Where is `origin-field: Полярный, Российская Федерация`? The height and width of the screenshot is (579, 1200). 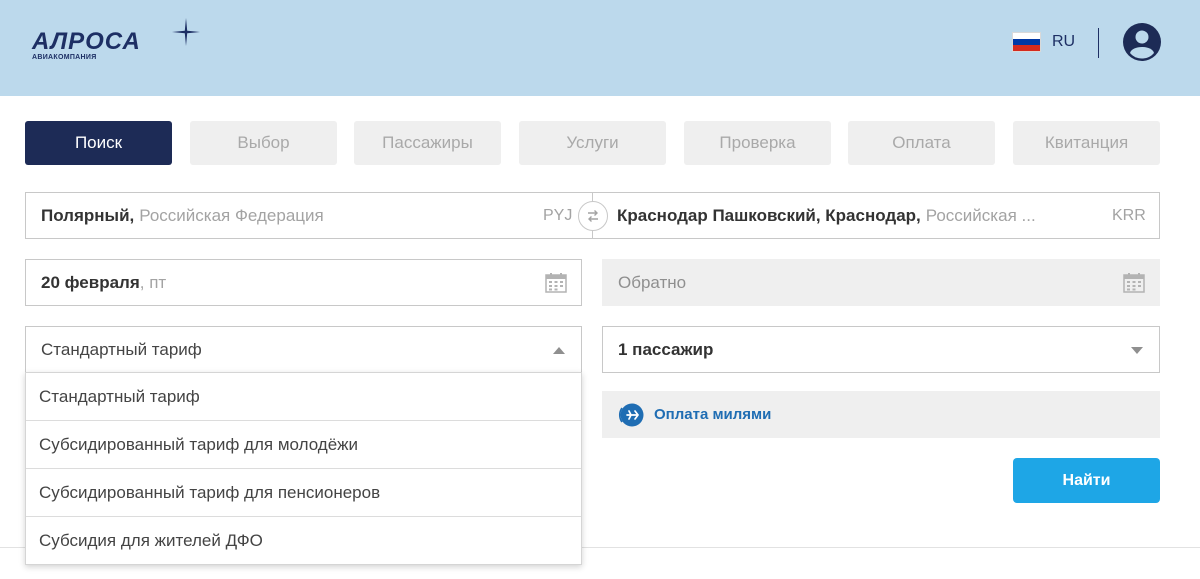
origin-field: Полярный, Российская Федерация is located at coordinates (301, 215).